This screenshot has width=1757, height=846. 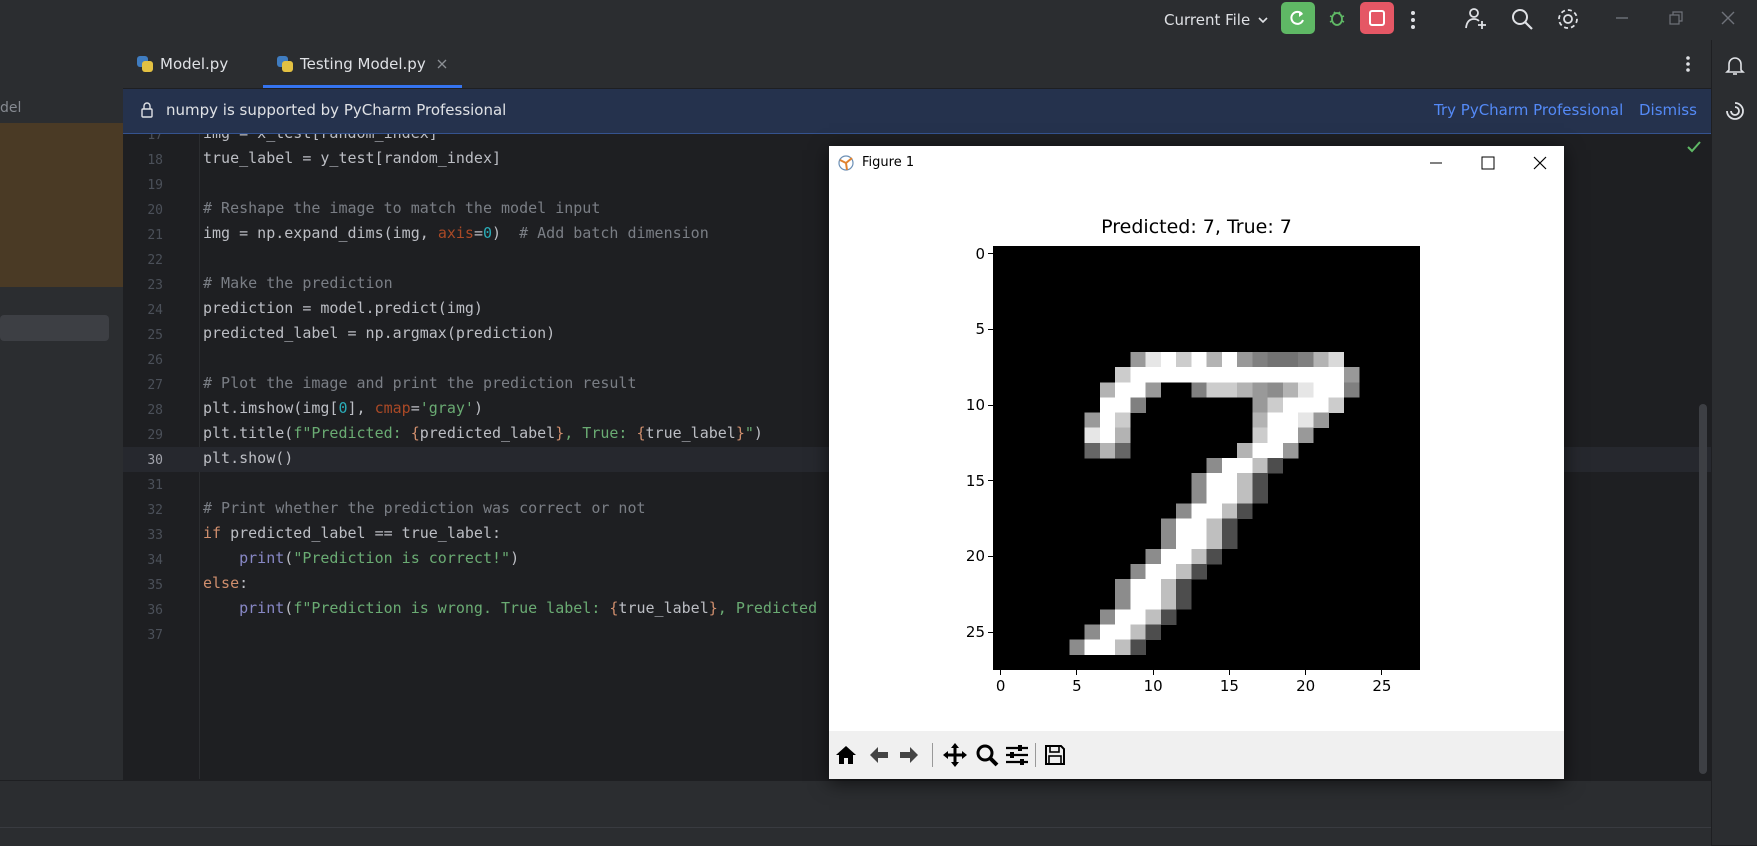 What do you see at coordinates (1055, 755) in the screenshot?
I see `save-icon` at bounding box center [1055, 755].